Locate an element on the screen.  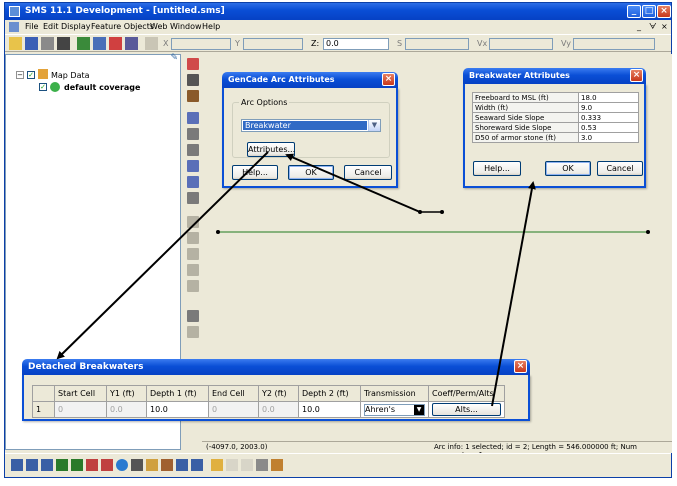
menu-window: Window is located at coordinates (186, 26).